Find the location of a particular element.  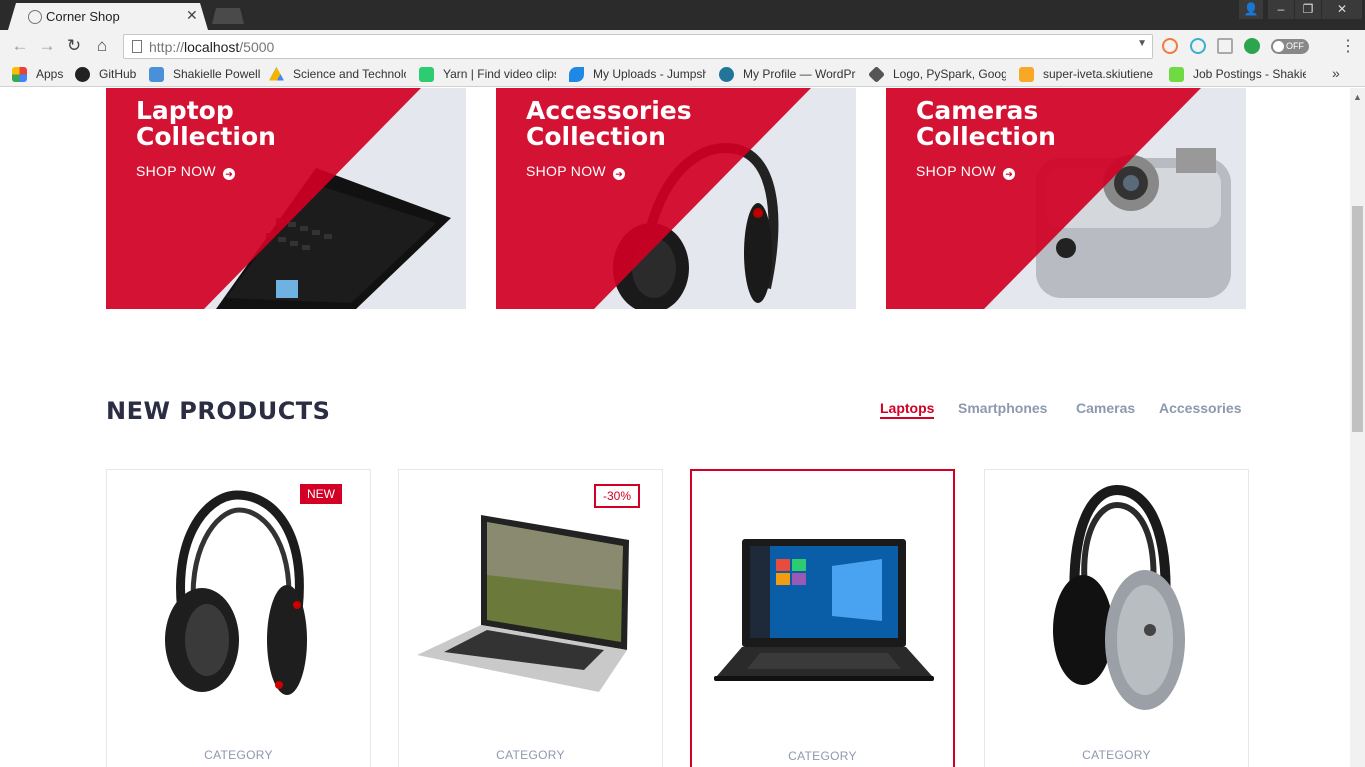

scroll-up-icon: ▲ is located at coordinates (1357, 97).